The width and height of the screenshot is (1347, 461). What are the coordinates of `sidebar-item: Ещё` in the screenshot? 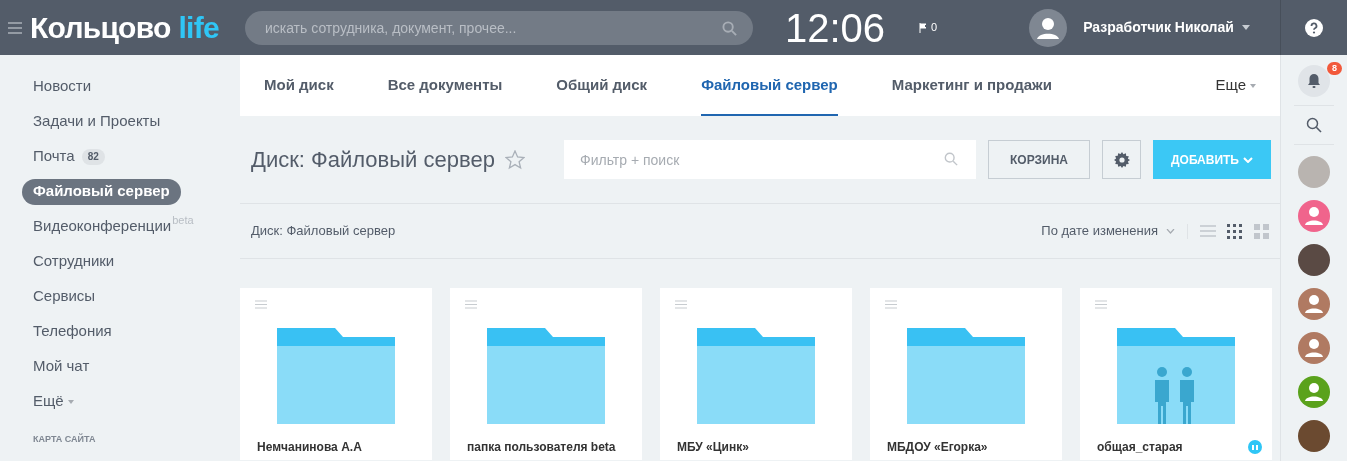 It's located at (53, 401).